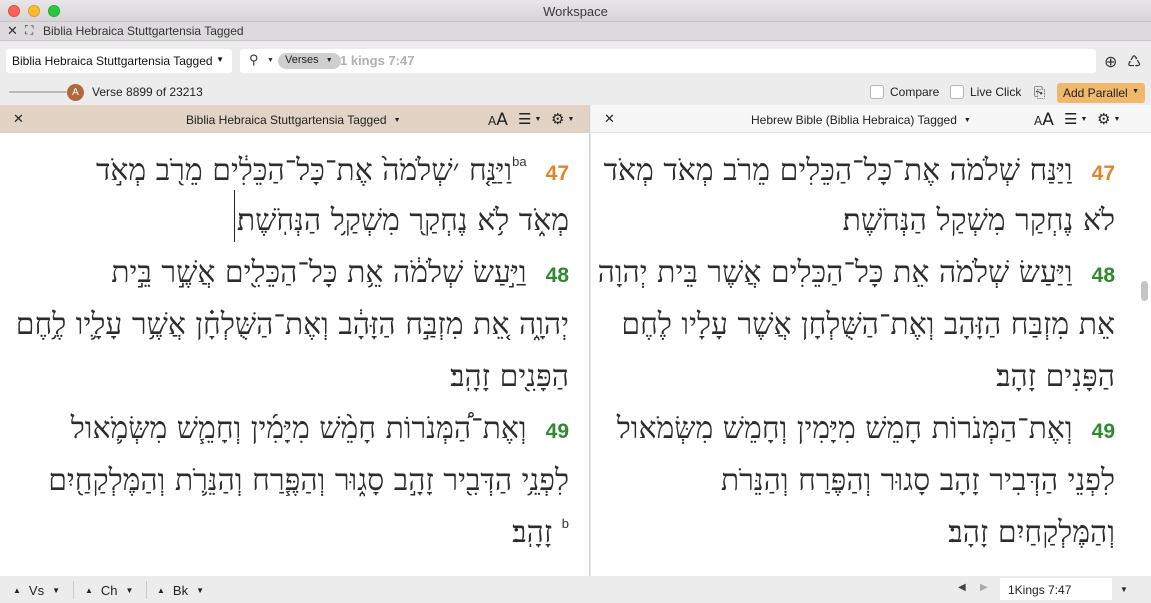 This screenshot has width=1151, height=603. Describe the element at coordinates (377, 60) in the screenshot. I see `search-input: 1 kings 7:47` at that location.